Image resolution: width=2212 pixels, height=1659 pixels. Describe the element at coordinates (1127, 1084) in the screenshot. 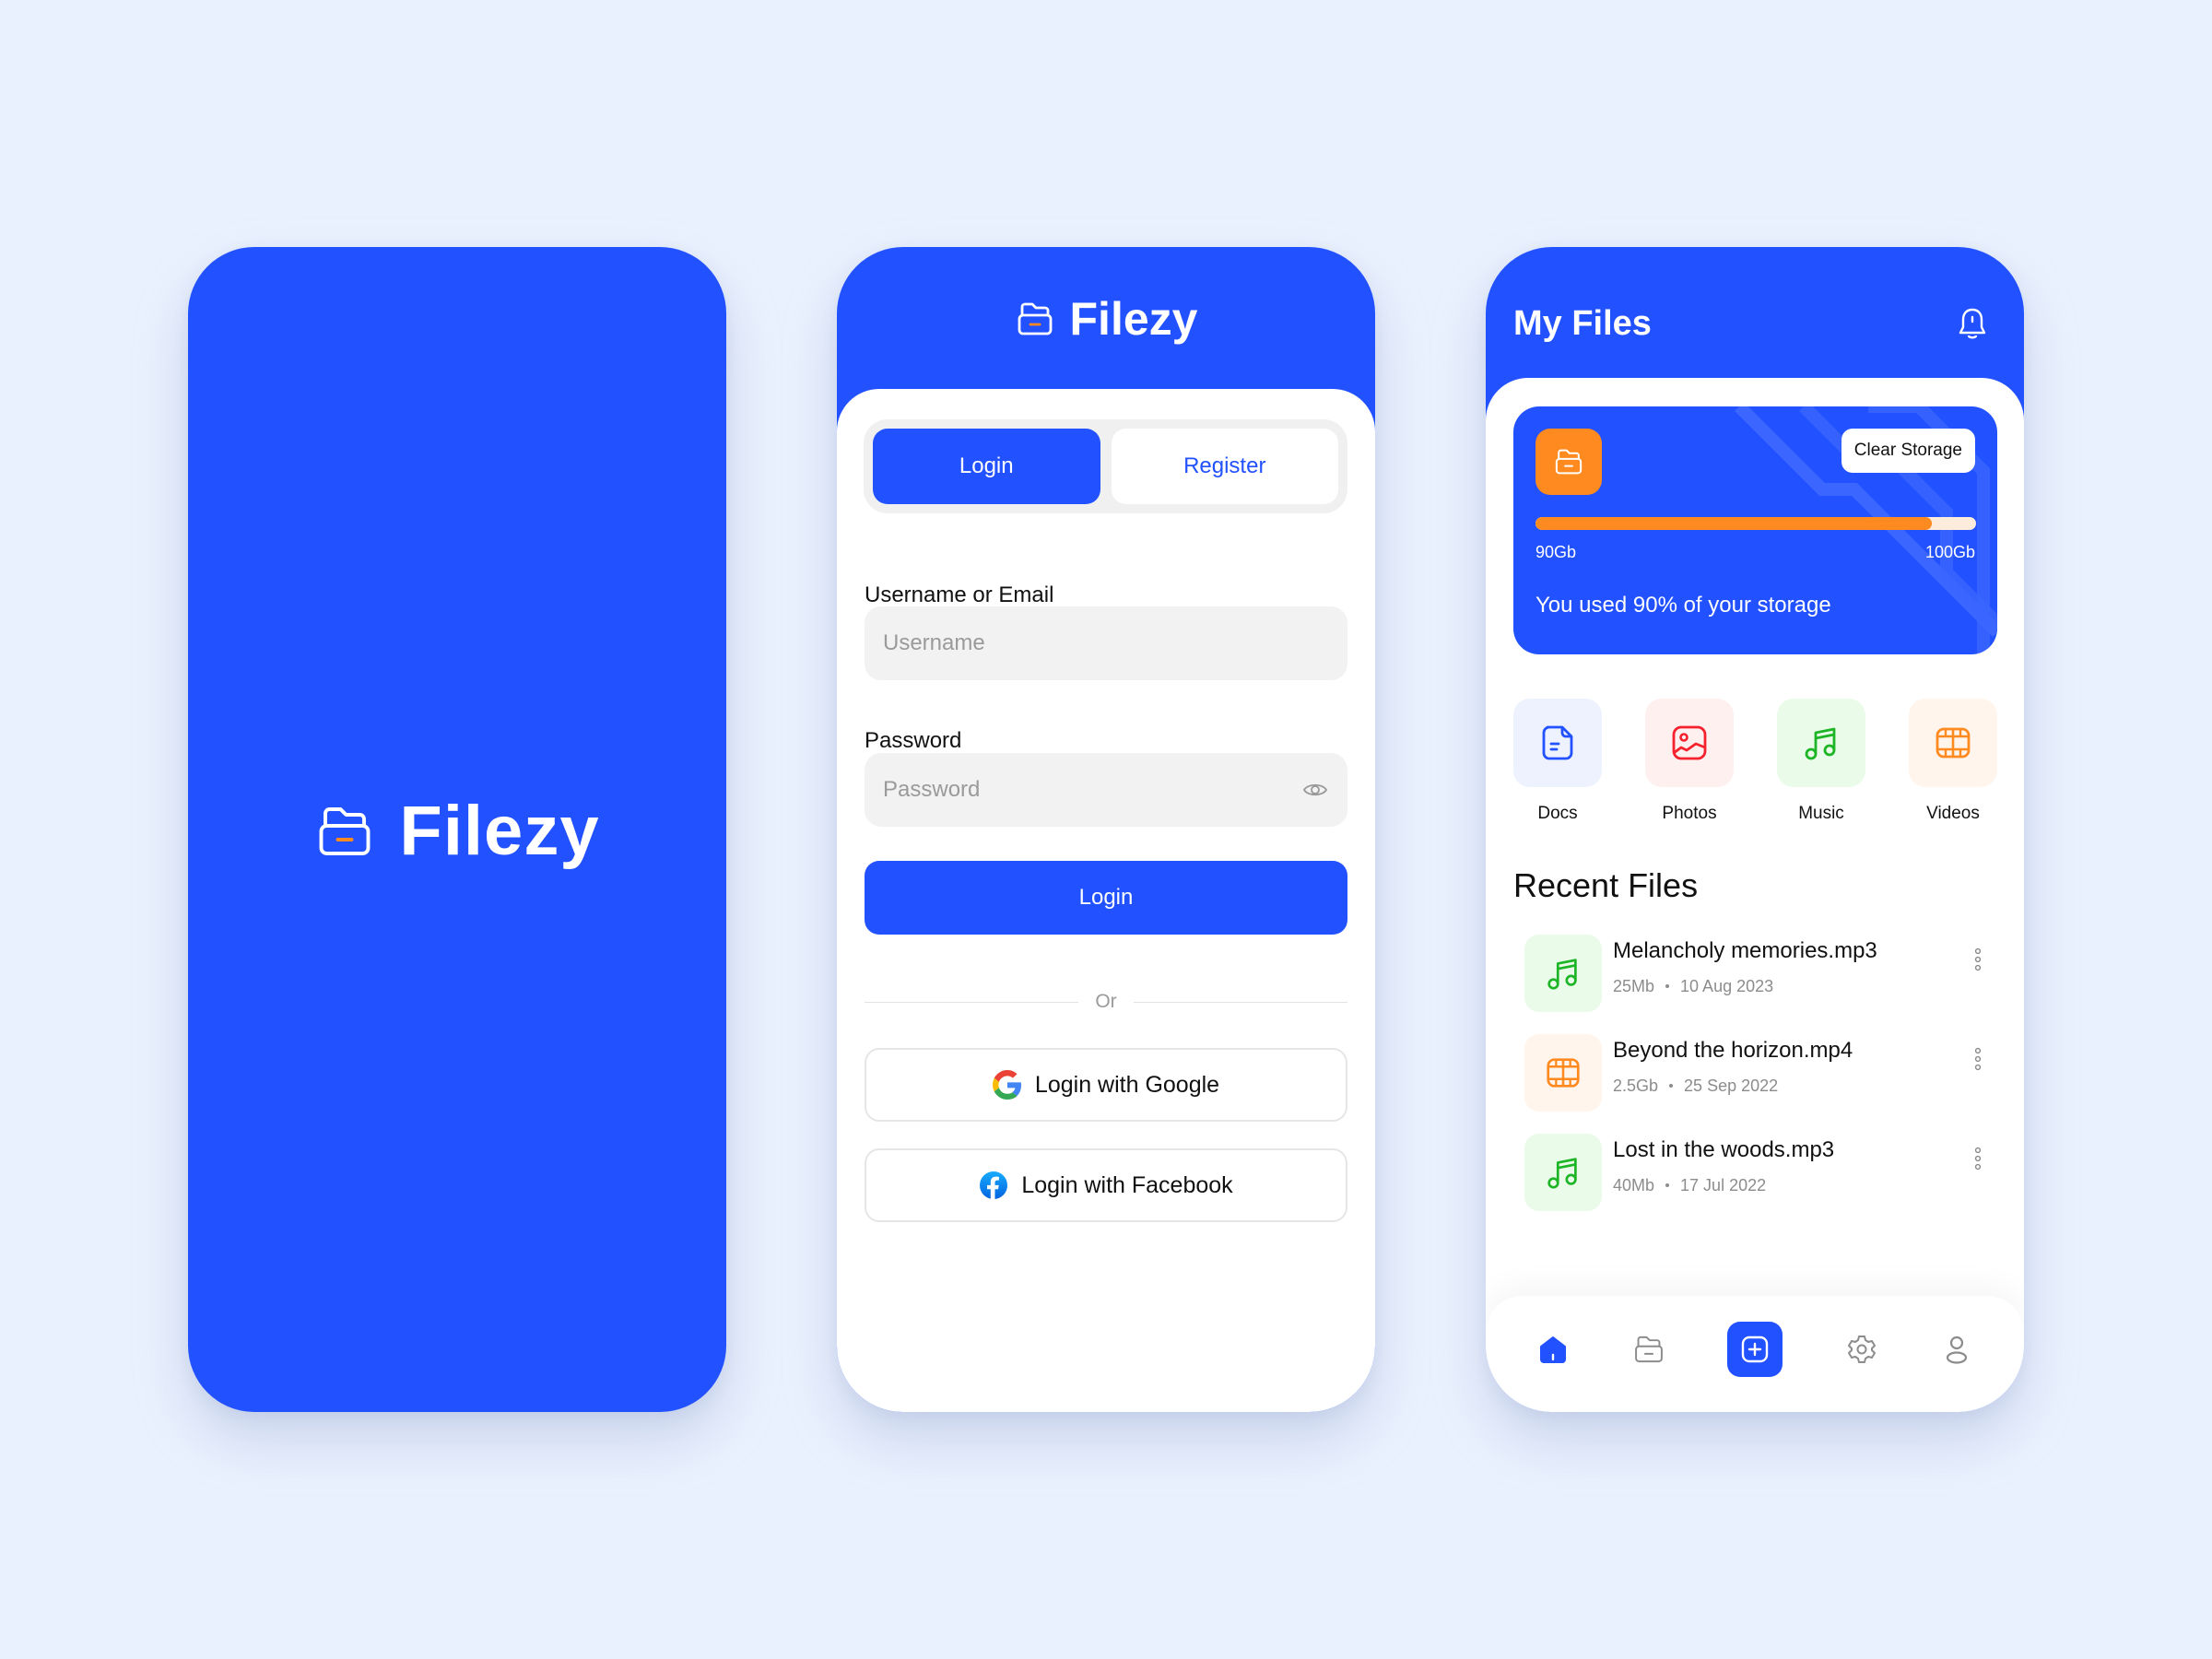

I see `google-login-label: Login with Google` at that location.